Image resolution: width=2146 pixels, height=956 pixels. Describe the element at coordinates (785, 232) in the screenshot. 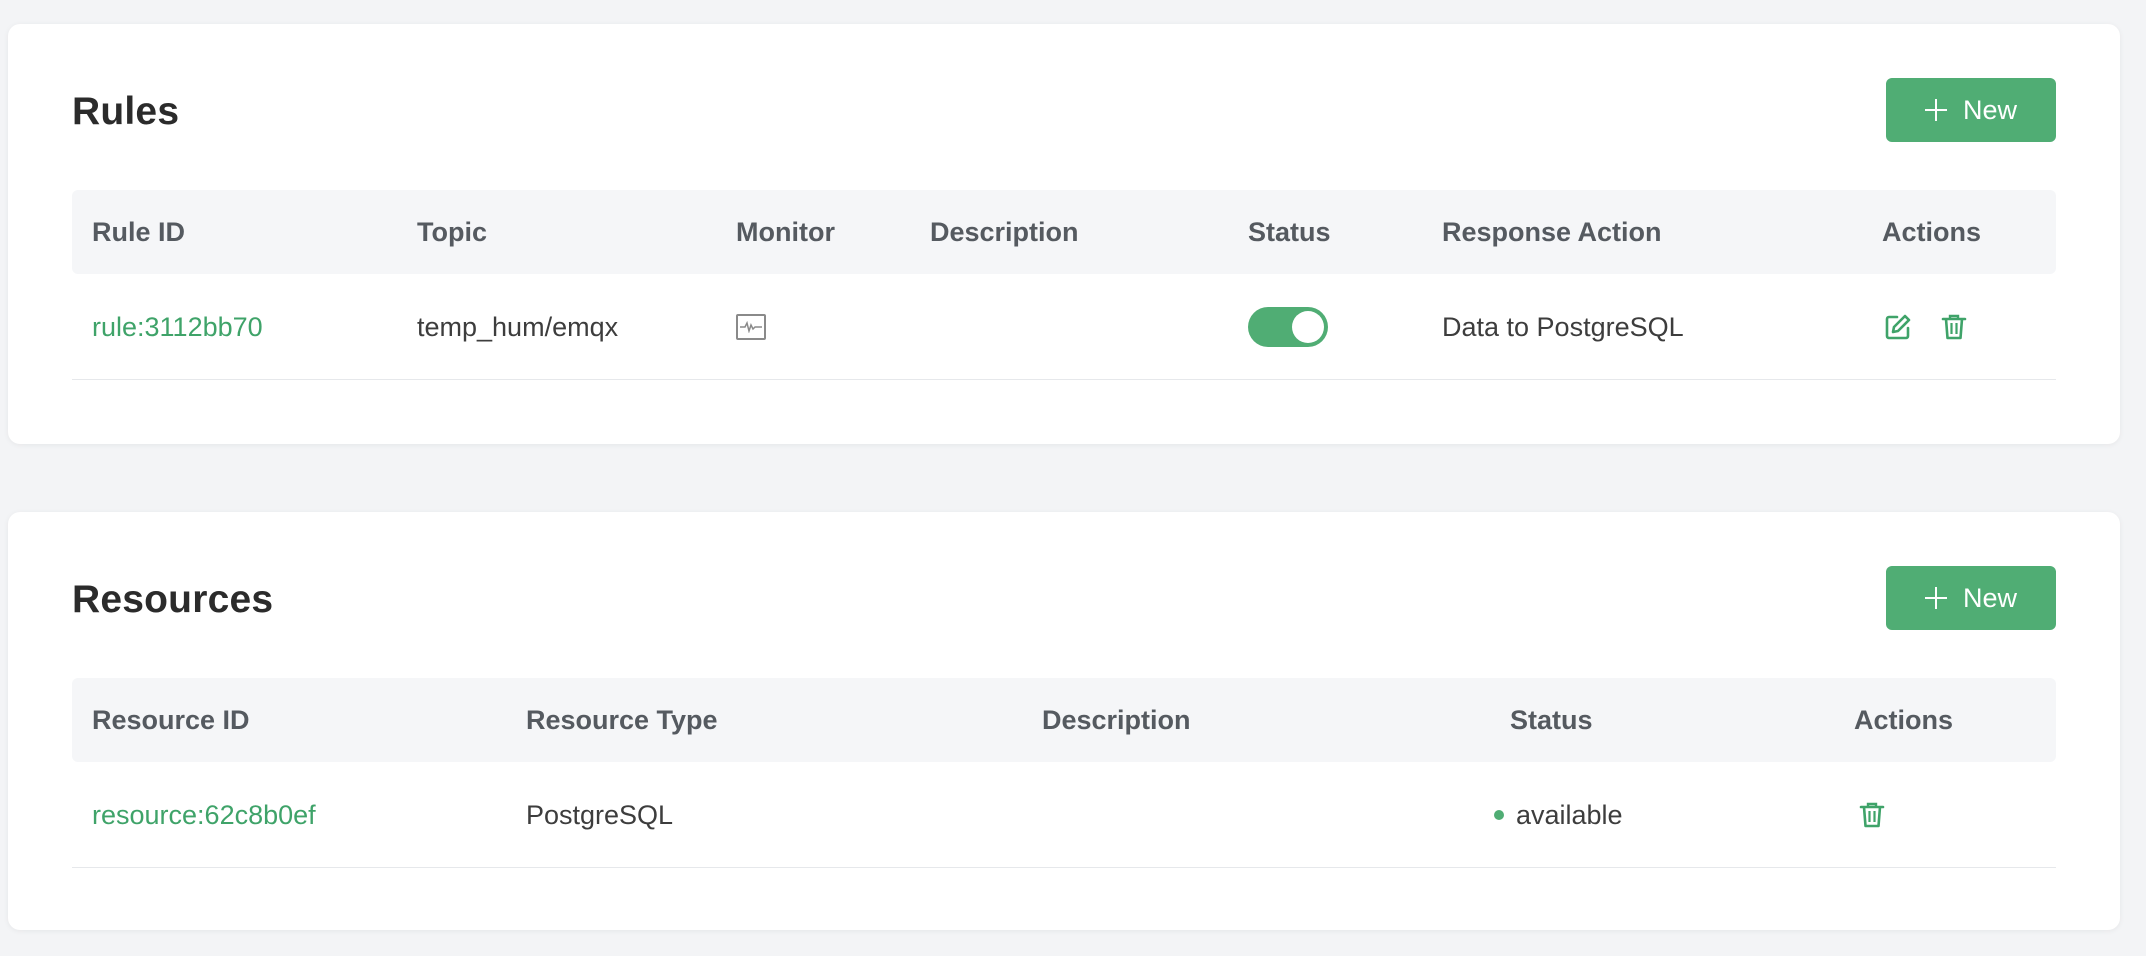

I see `column-header-monitor: Monitor` at that location.